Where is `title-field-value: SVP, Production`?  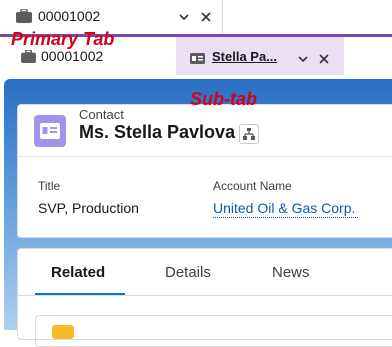
title-field-value: SVP, Production is located at coordinates (88, 208).